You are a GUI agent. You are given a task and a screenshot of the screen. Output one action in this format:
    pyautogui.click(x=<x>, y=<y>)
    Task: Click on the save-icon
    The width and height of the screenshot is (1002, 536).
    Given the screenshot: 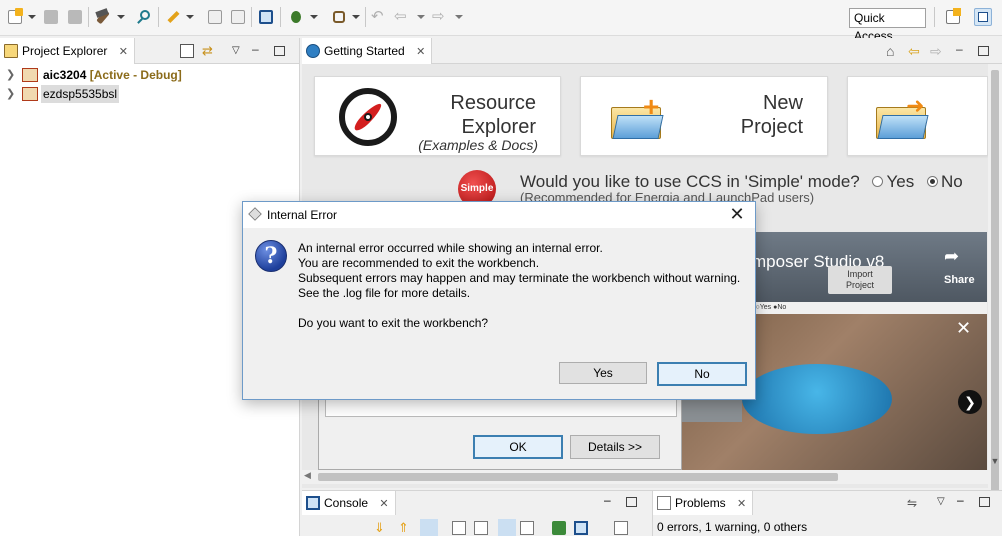 What is the action you would take?
    pyautogui.click(x=51, y=17)
    